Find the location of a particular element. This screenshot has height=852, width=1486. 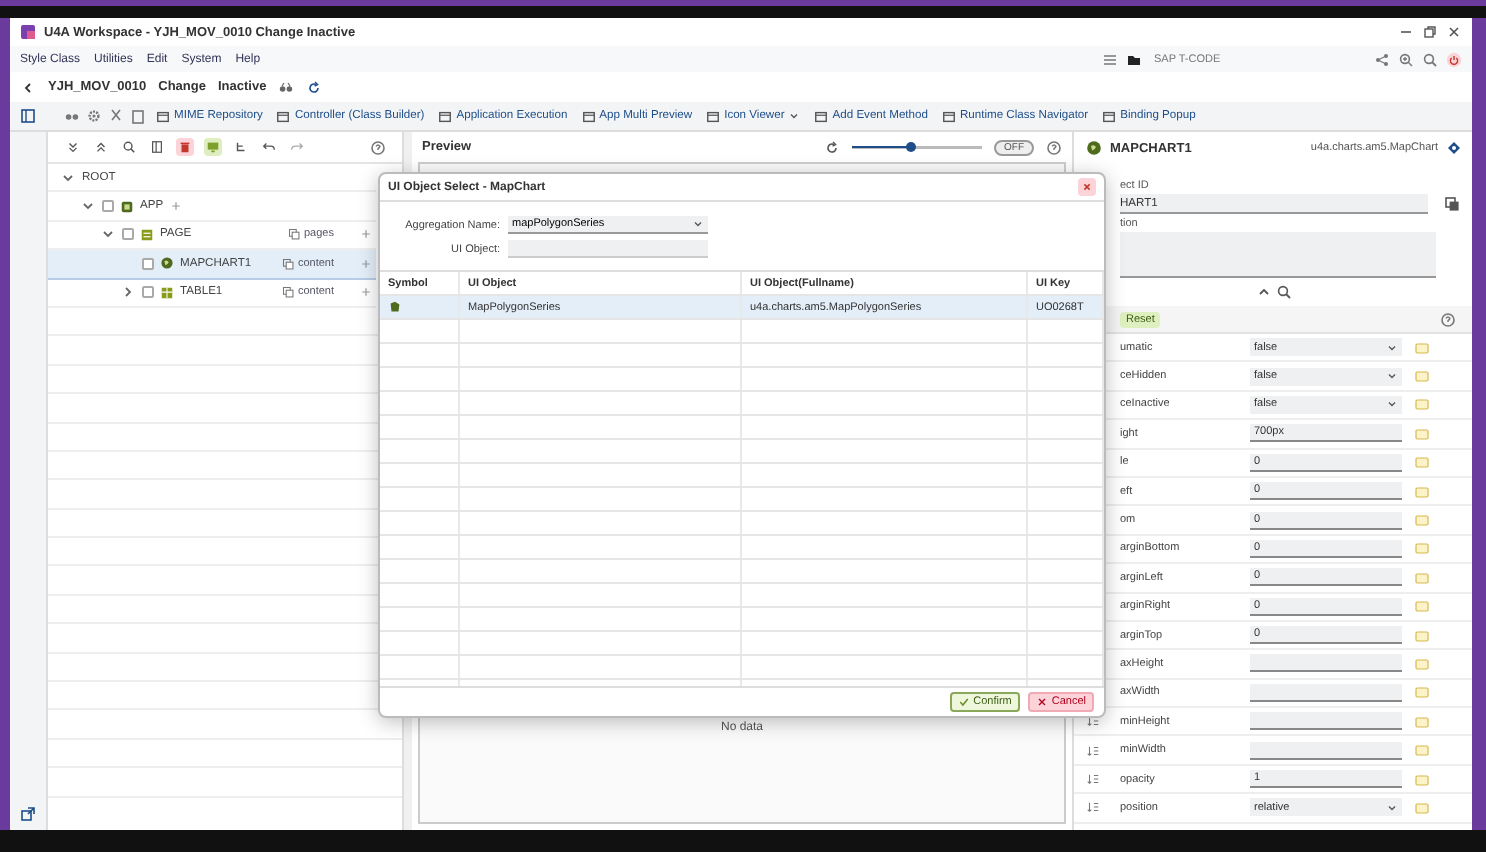

check-icon is located at coordinates (963, 702).